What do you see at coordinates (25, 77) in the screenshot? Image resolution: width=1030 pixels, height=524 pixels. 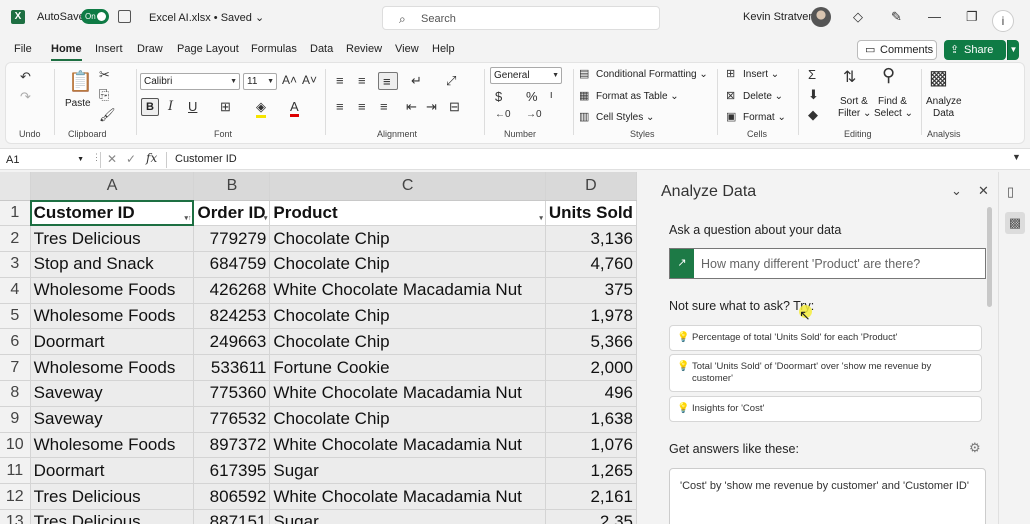 I see `undo-icon: ↶` at bounding box center [25, 77].